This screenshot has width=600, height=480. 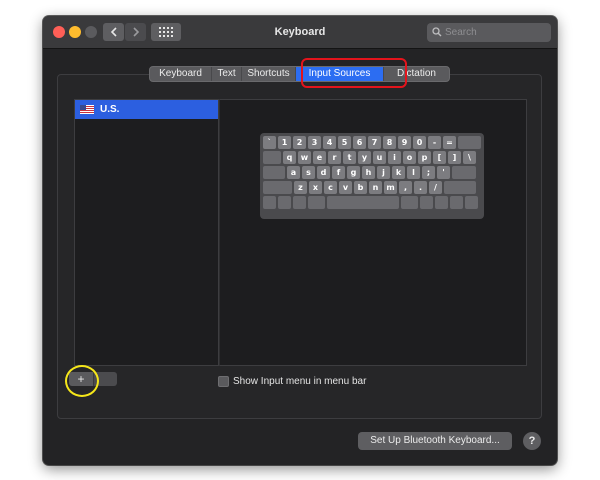 I want to click on key-shift-left, so click(x=277, y=187).